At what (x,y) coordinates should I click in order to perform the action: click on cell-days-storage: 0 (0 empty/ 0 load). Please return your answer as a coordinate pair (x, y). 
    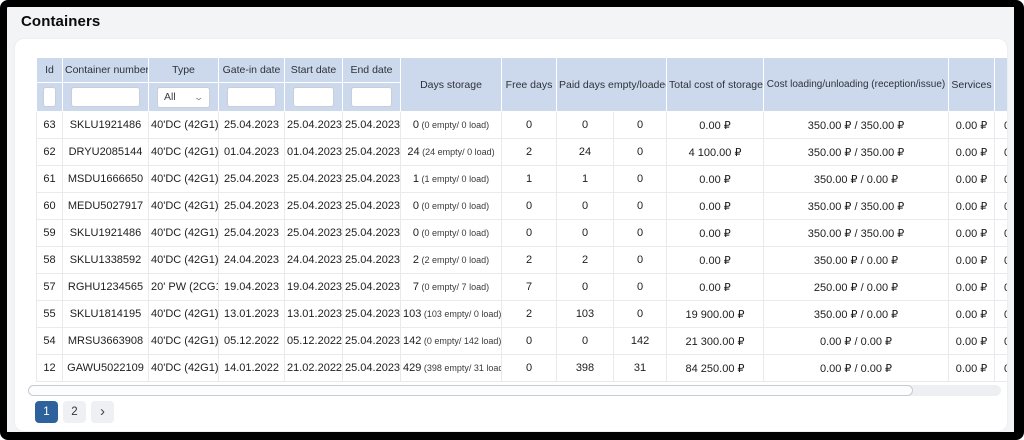
    Looking at the image, I should click on (451, 125).